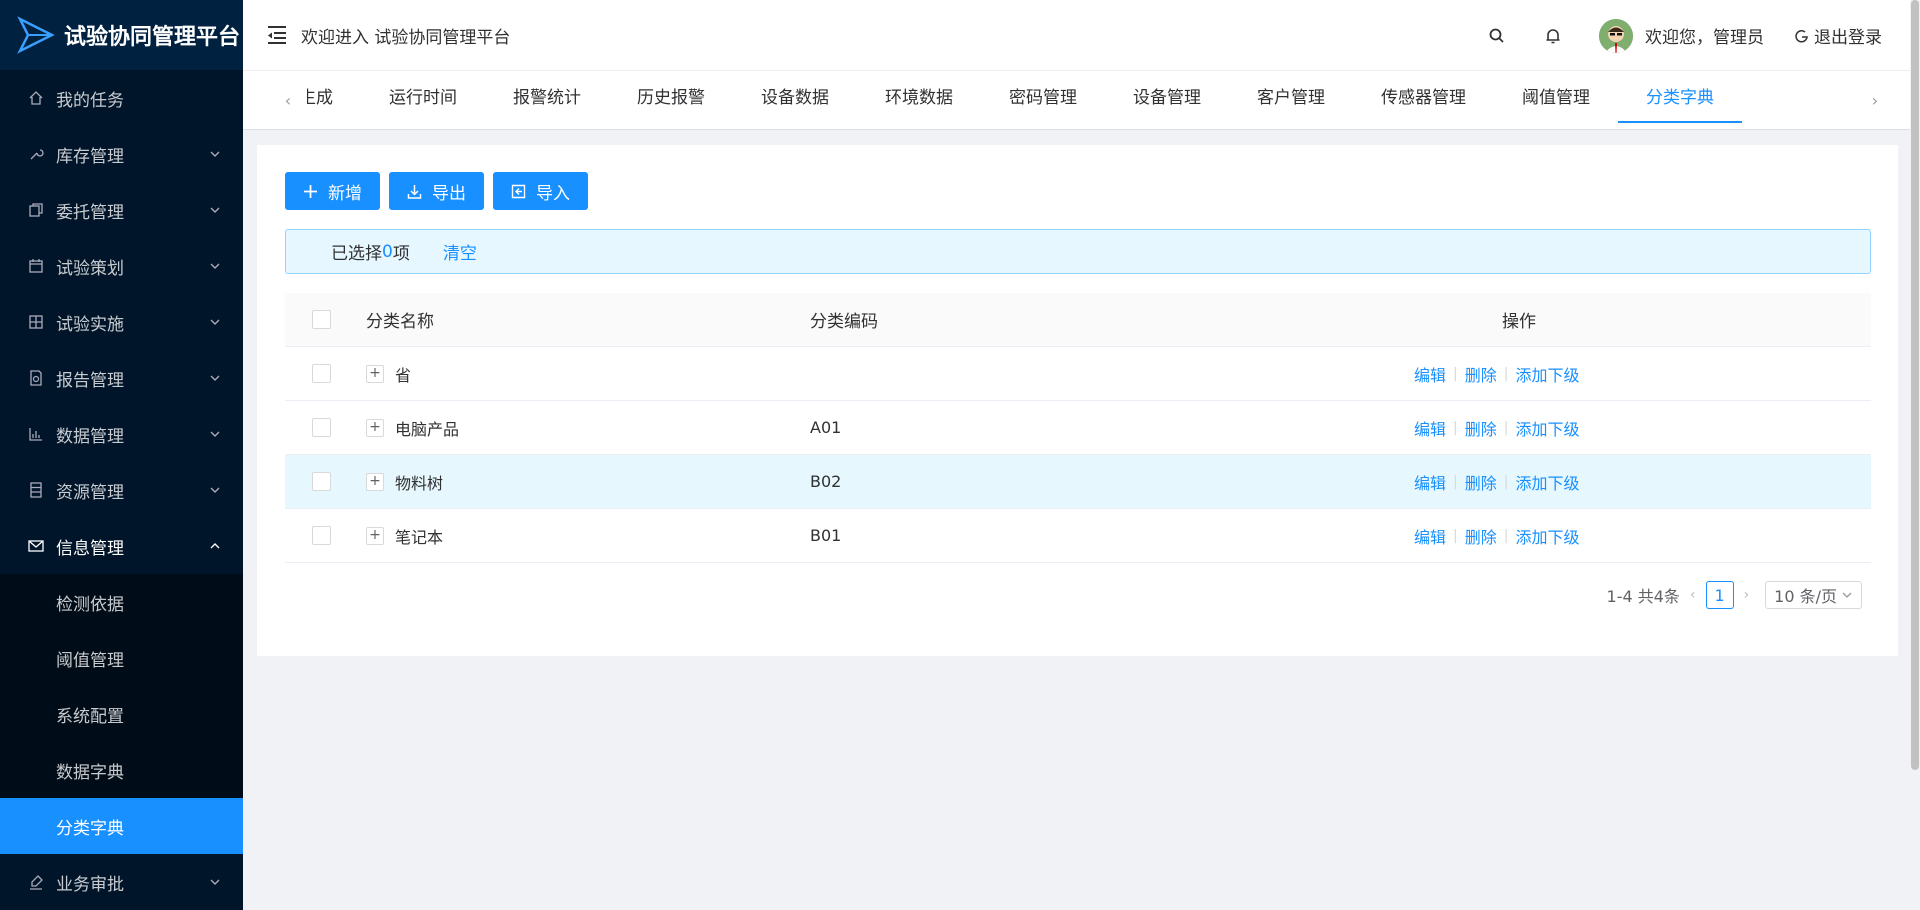 The height and width of the screenshot is (910, 1920). Describe the element at coordinates (121, 210) in the screenshot. I see `sidebar-item-commission: 委托管理` at that location.